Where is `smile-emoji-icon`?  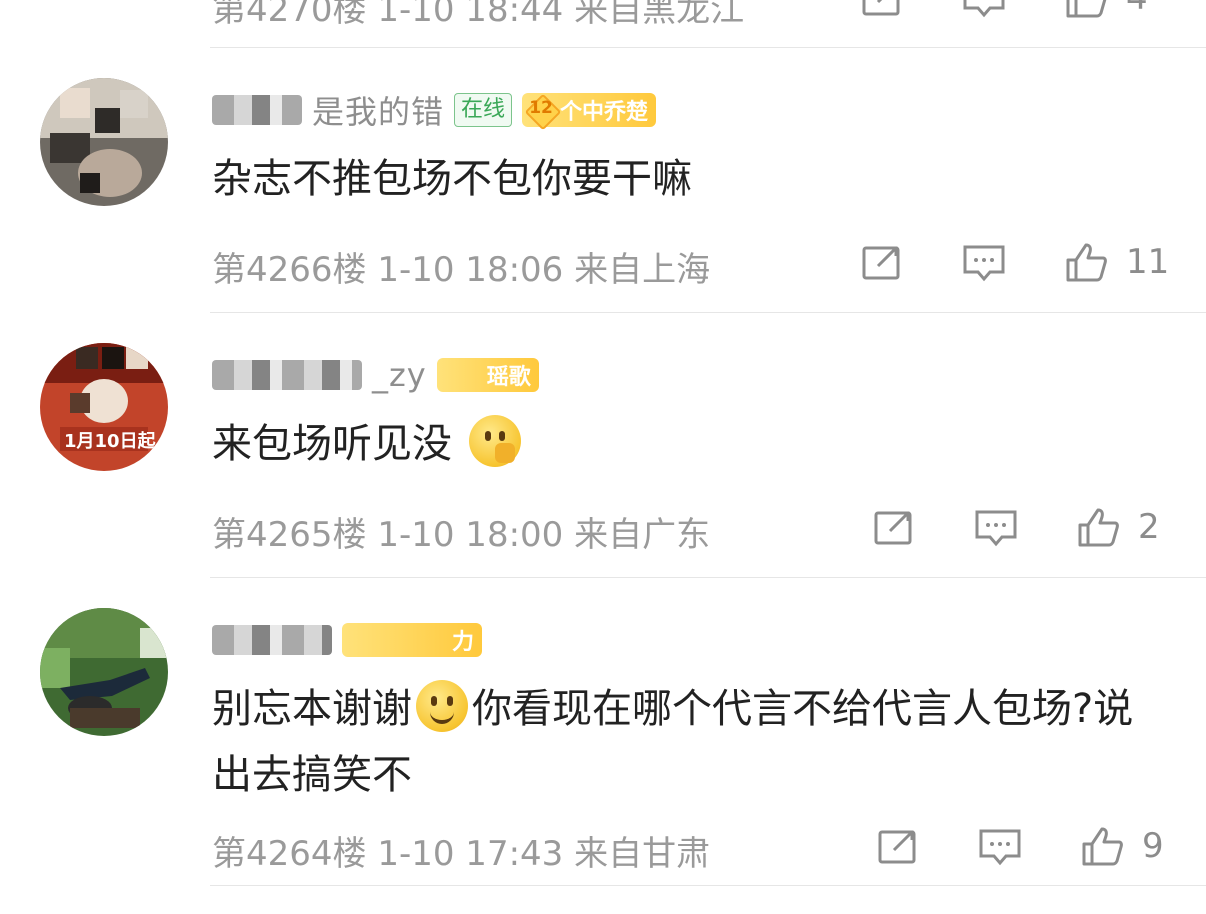 smile-emoji-icon is located at coordinates (442, 706).